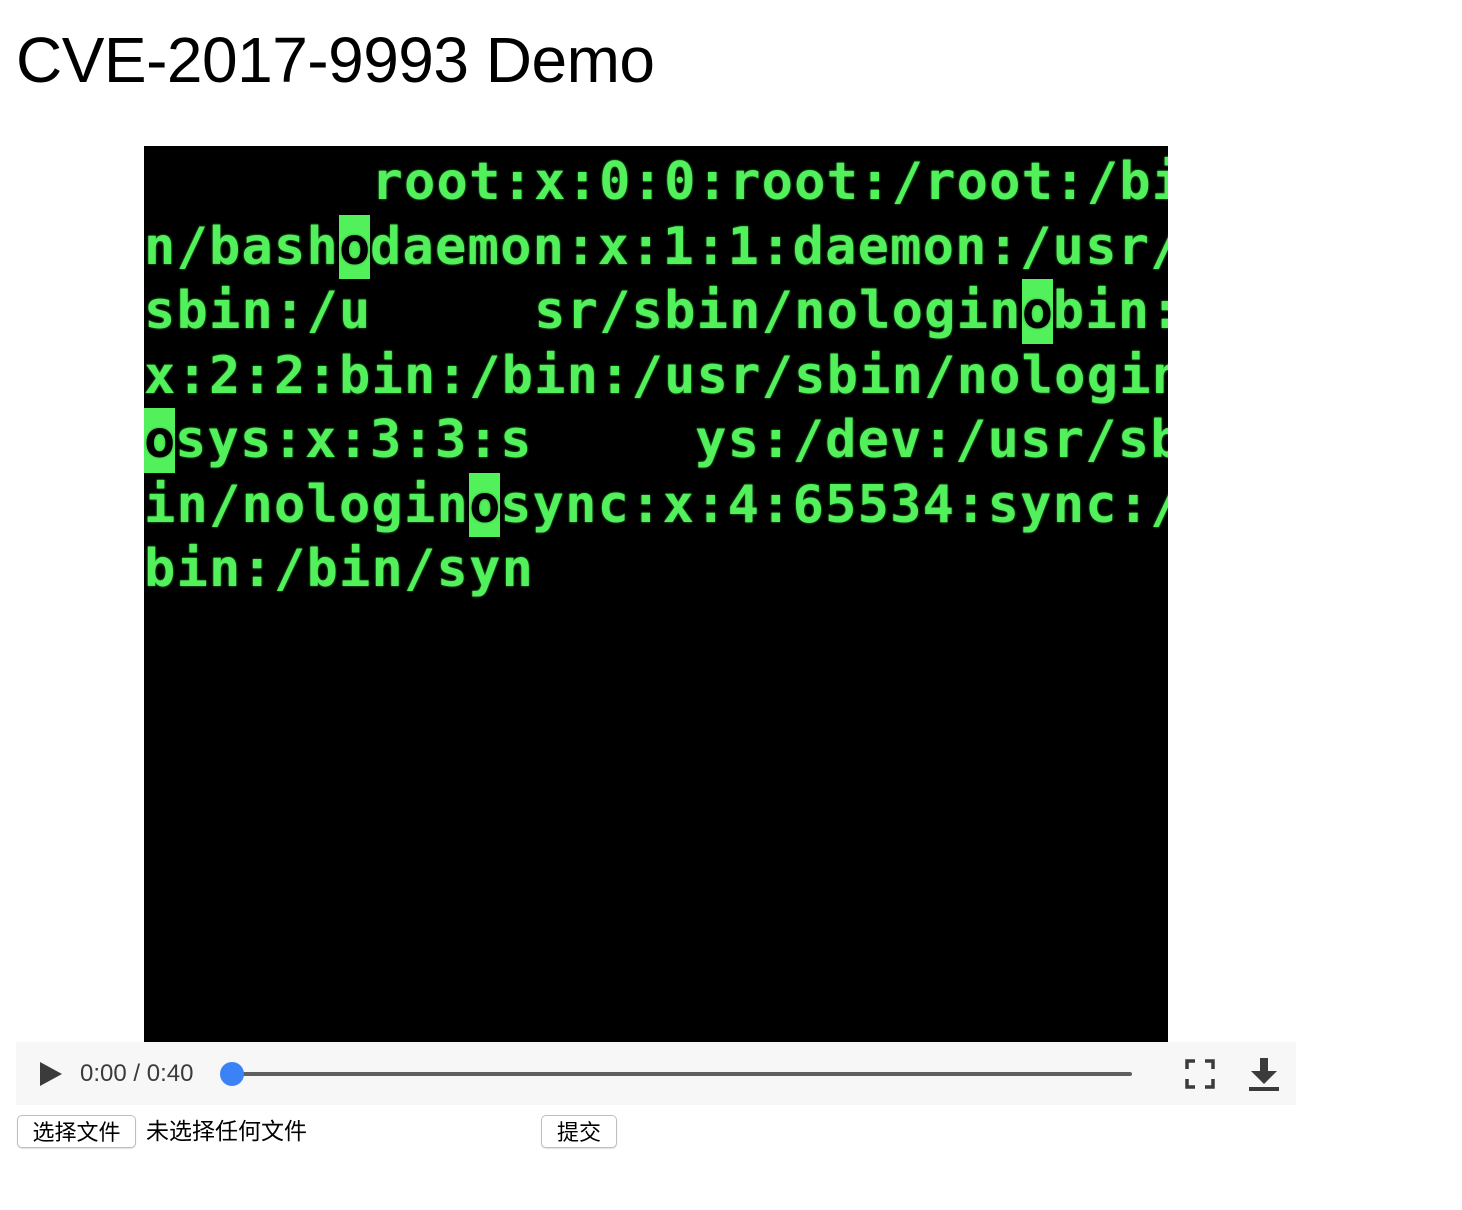  Describe the element at coordinates (579, 1131) in the screenshot. I see `submit-button: 提交` at that location.